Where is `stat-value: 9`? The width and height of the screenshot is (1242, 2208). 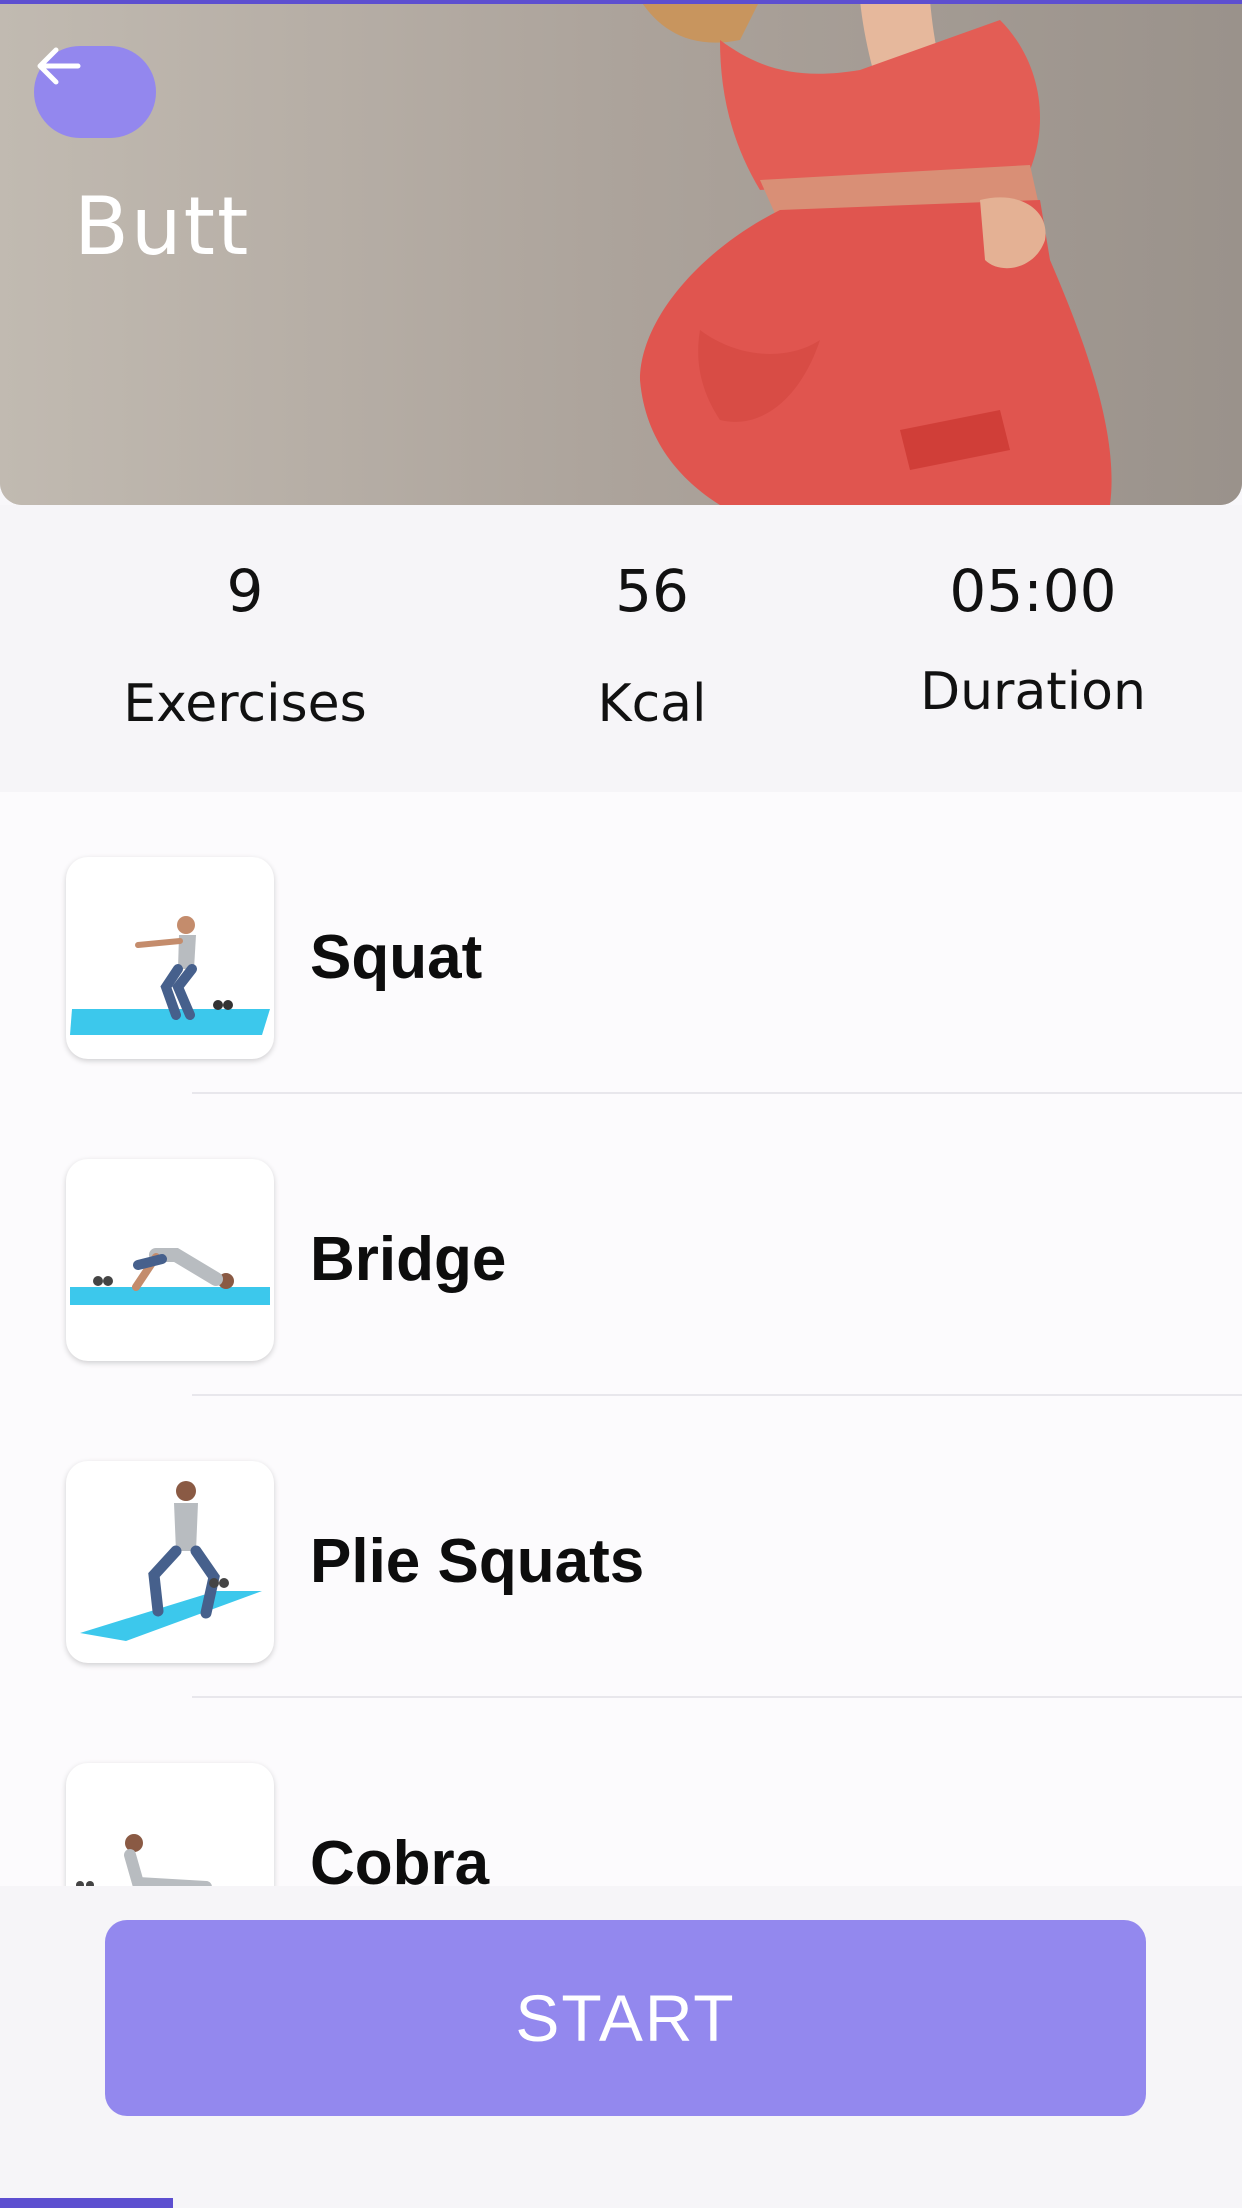 stat-value: 9 is located at coordinates (245, 591).